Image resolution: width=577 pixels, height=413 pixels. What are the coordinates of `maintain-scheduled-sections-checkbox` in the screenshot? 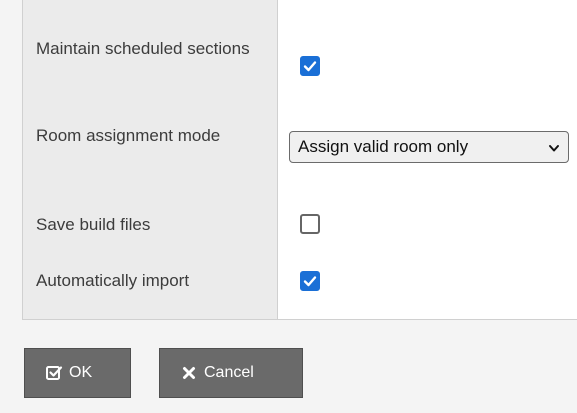 It's located at (310, 66).